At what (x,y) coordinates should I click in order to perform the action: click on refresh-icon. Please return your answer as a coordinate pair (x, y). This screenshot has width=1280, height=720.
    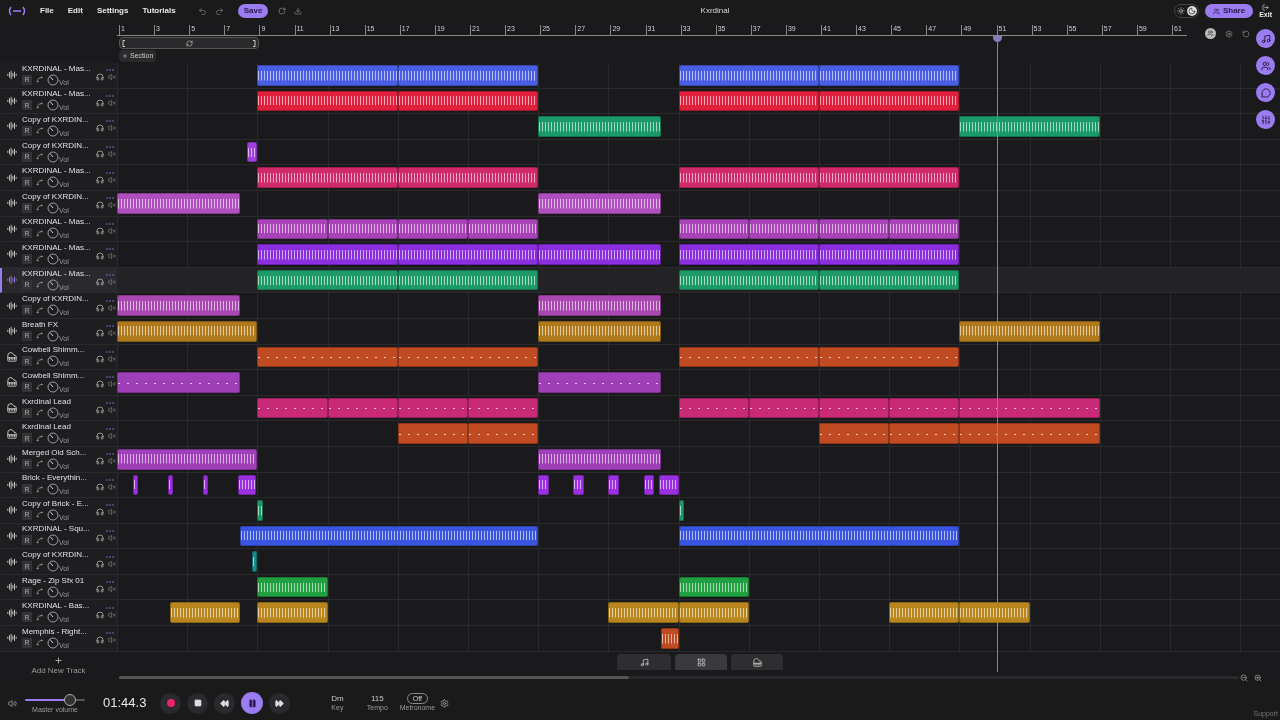
    Looking at the image, I should click on (282, 11).